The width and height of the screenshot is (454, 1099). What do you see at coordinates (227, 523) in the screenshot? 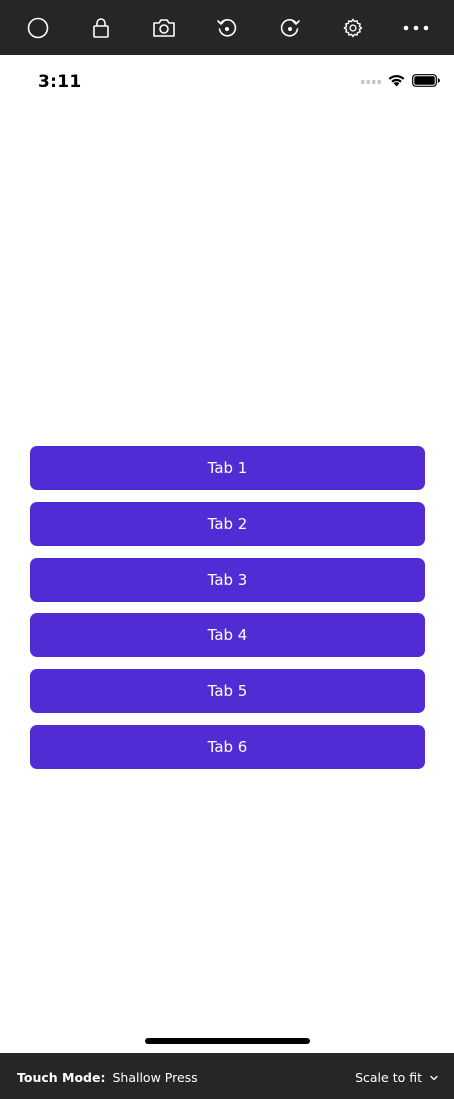
I see `tab-2-button: Tab 2` at bounding box center [227, 523].